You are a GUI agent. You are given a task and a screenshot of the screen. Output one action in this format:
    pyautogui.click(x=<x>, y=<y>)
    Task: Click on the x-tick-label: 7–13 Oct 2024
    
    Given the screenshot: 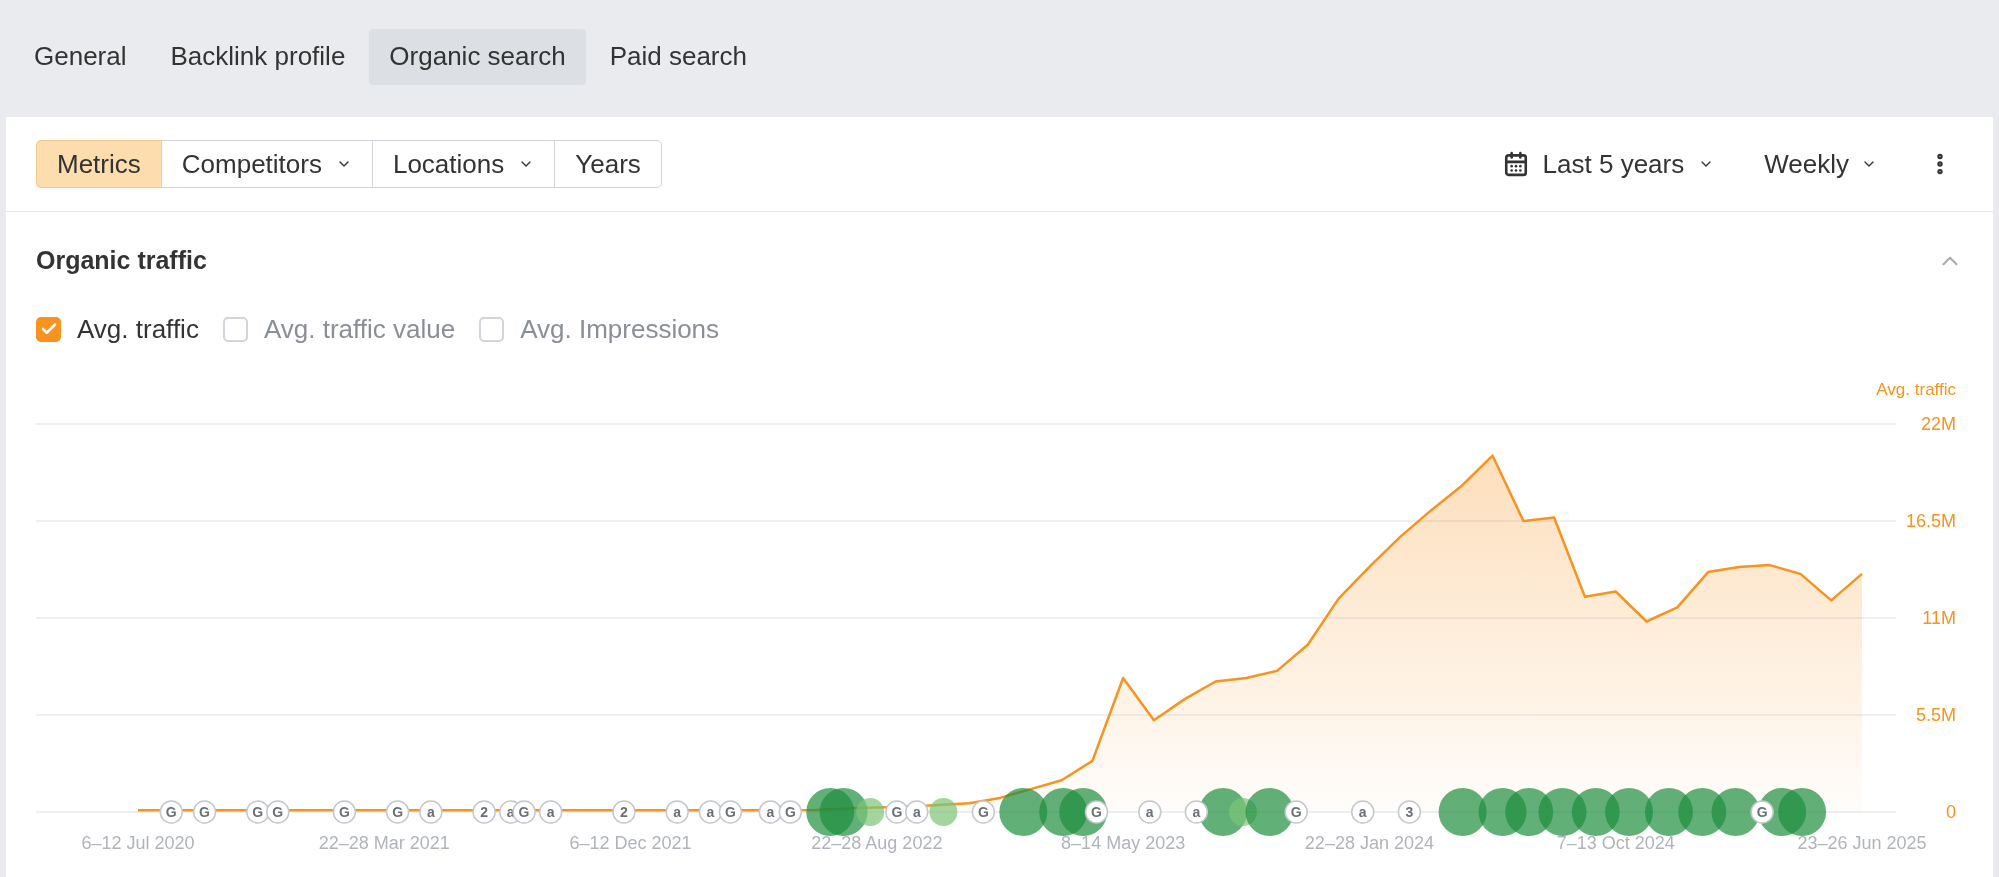 What is the action you would take?
    pyautogui.click(x=1615, y=842)
    